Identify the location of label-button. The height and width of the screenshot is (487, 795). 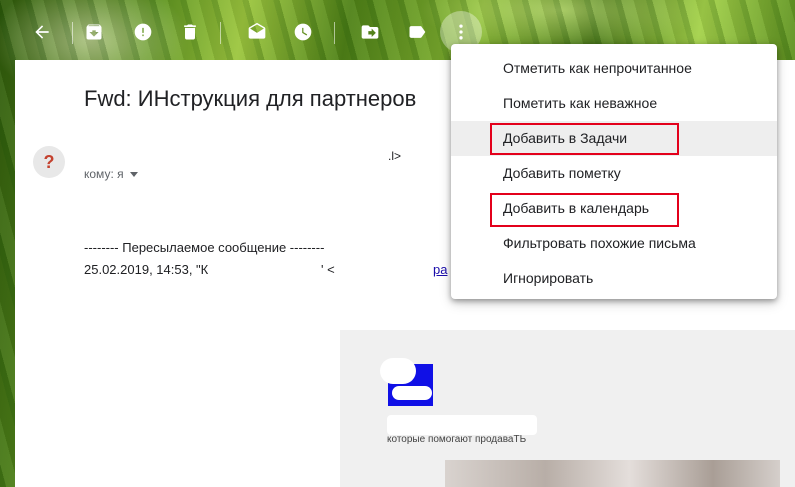
(417, 32).